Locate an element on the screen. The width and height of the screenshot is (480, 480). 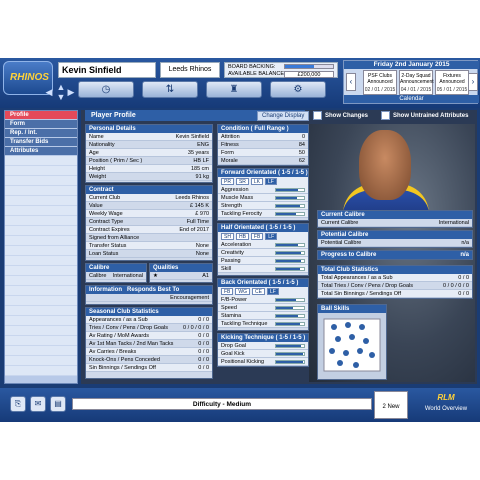
sidebar-item: Profile is located at coordinates (41, 115).